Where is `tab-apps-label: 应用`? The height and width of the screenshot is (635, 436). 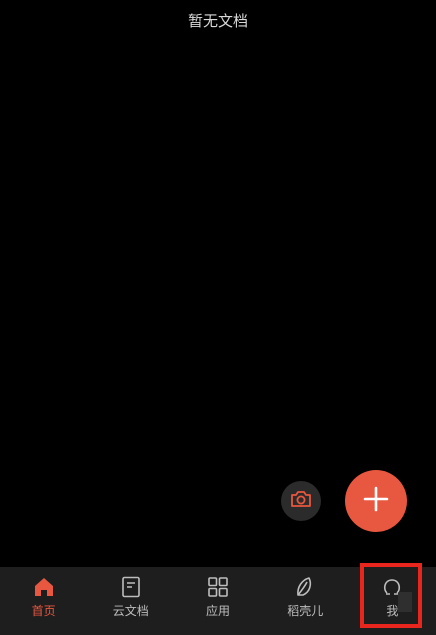 tab-apps-label: 应用 is located at coordinates (218, 611).